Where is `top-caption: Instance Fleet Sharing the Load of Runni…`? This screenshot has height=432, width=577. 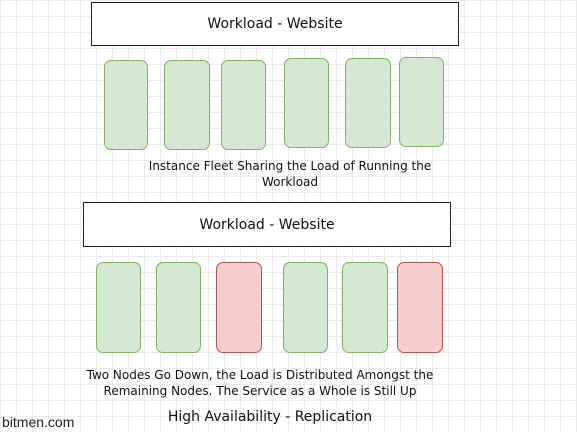
top-caption: Instance Fleet Sharing the Load of Runni… is located at coordinates (290, 174).